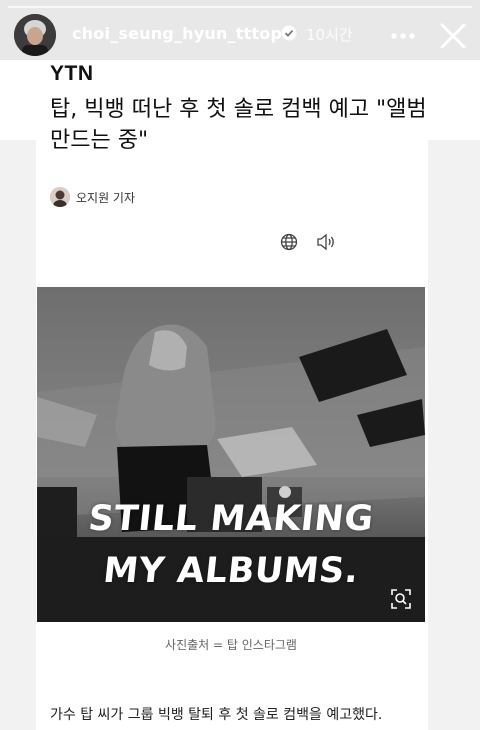  What do you see at coordinates (231, 571) in the screenshot?
I see `photo-overlay-text-2: MY ALBUMS.` at bounding box center [231, 571].